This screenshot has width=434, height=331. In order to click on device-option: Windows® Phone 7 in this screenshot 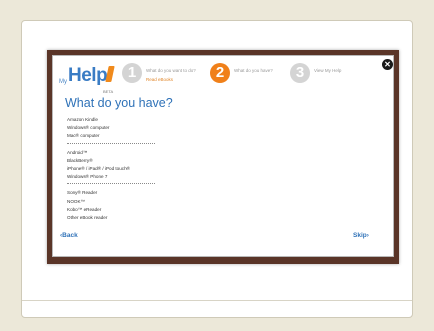, I will do `click(122, 177)`.